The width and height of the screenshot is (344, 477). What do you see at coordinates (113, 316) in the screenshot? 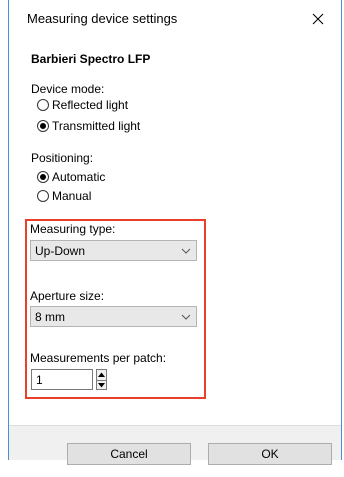
I see `aperture-size-dropdown: 8 mm` at bounding box center [113, 316].